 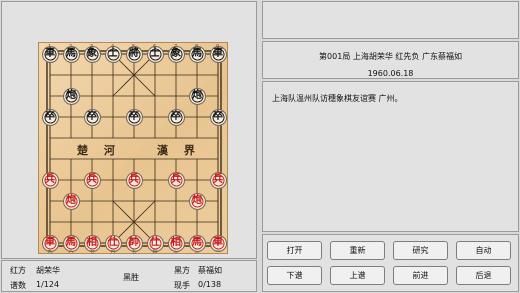 I want to click on red-side-label: 红方, so click(x=18, y=270).